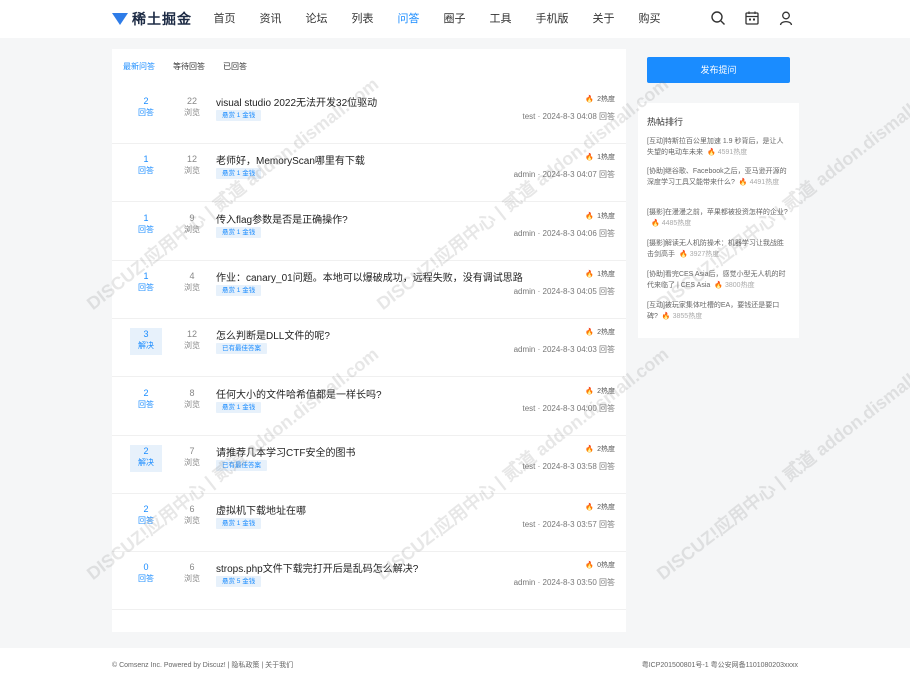 The width and height of the screenshot is (910, 681). I want to click on hot-post-item: [摄影]在漫漫之前，苹果都被投资怎样的企业? 🔥 4485热度, so click(718, 218).